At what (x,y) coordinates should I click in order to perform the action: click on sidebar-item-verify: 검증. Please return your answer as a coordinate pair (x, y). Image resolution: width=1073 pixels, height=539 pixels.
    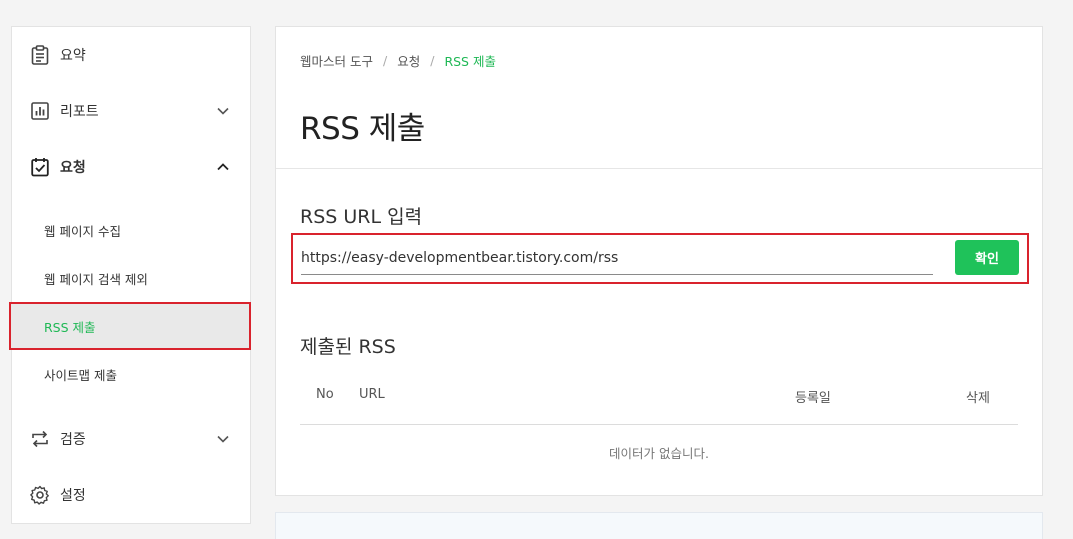
    Looking at the image, I should click on (131, 439).